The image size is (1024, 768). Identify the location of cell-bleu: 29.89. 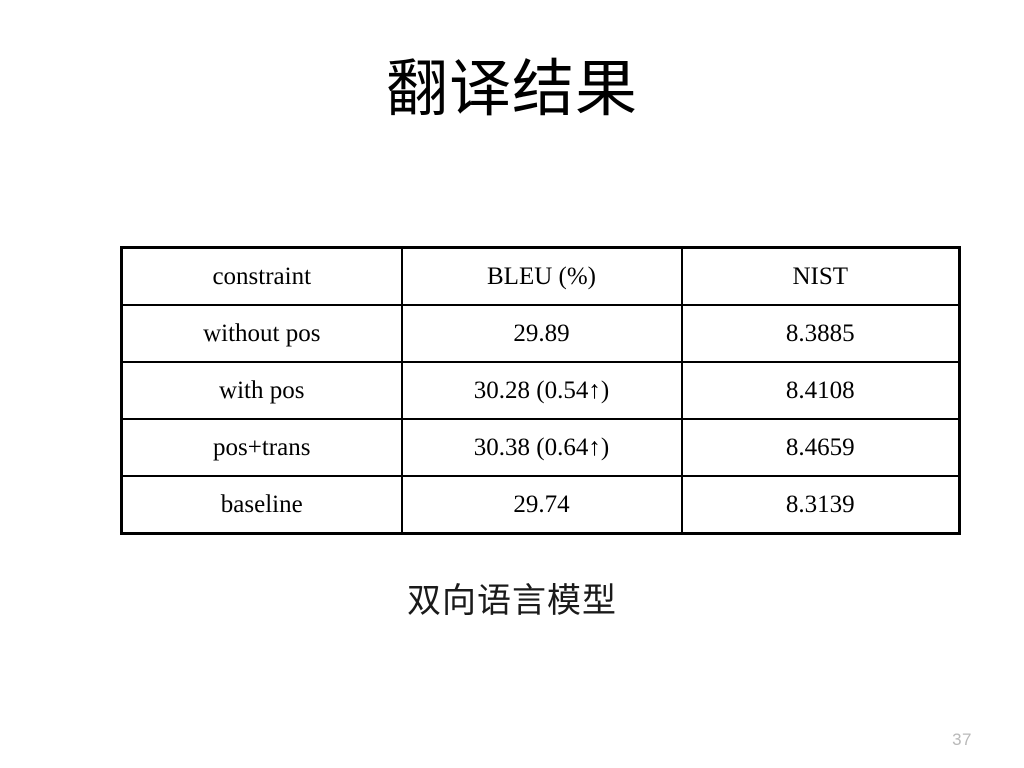
(541, 333).